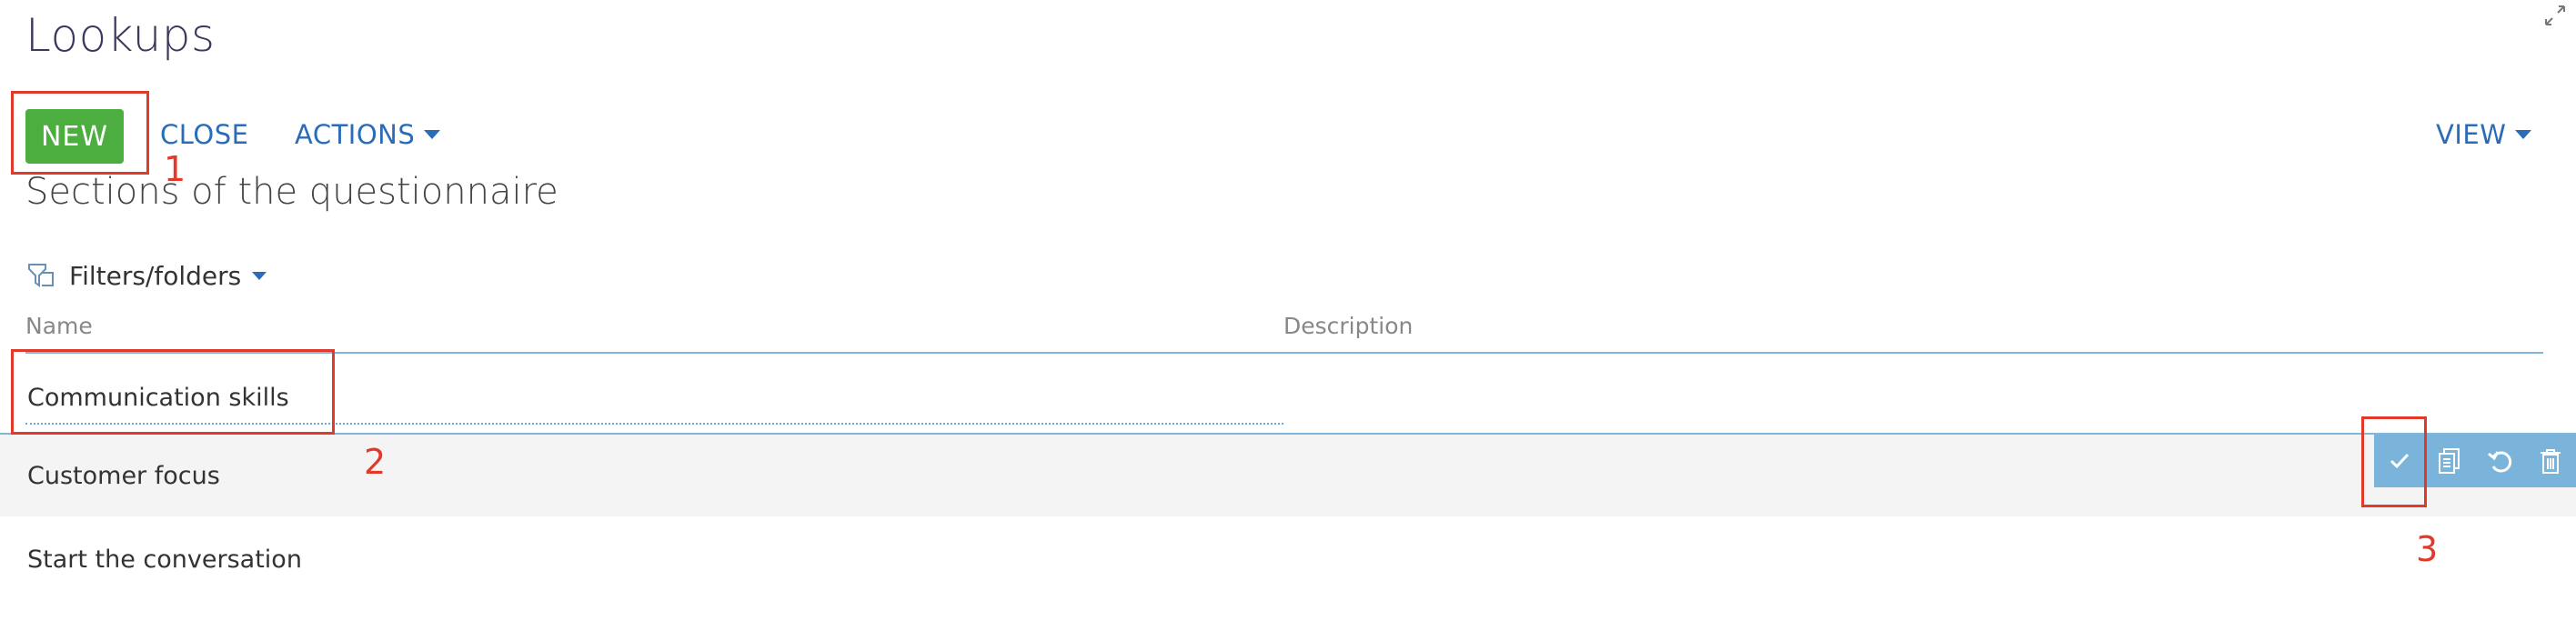  I want to click on delete-row-button, so click(2551, 461).